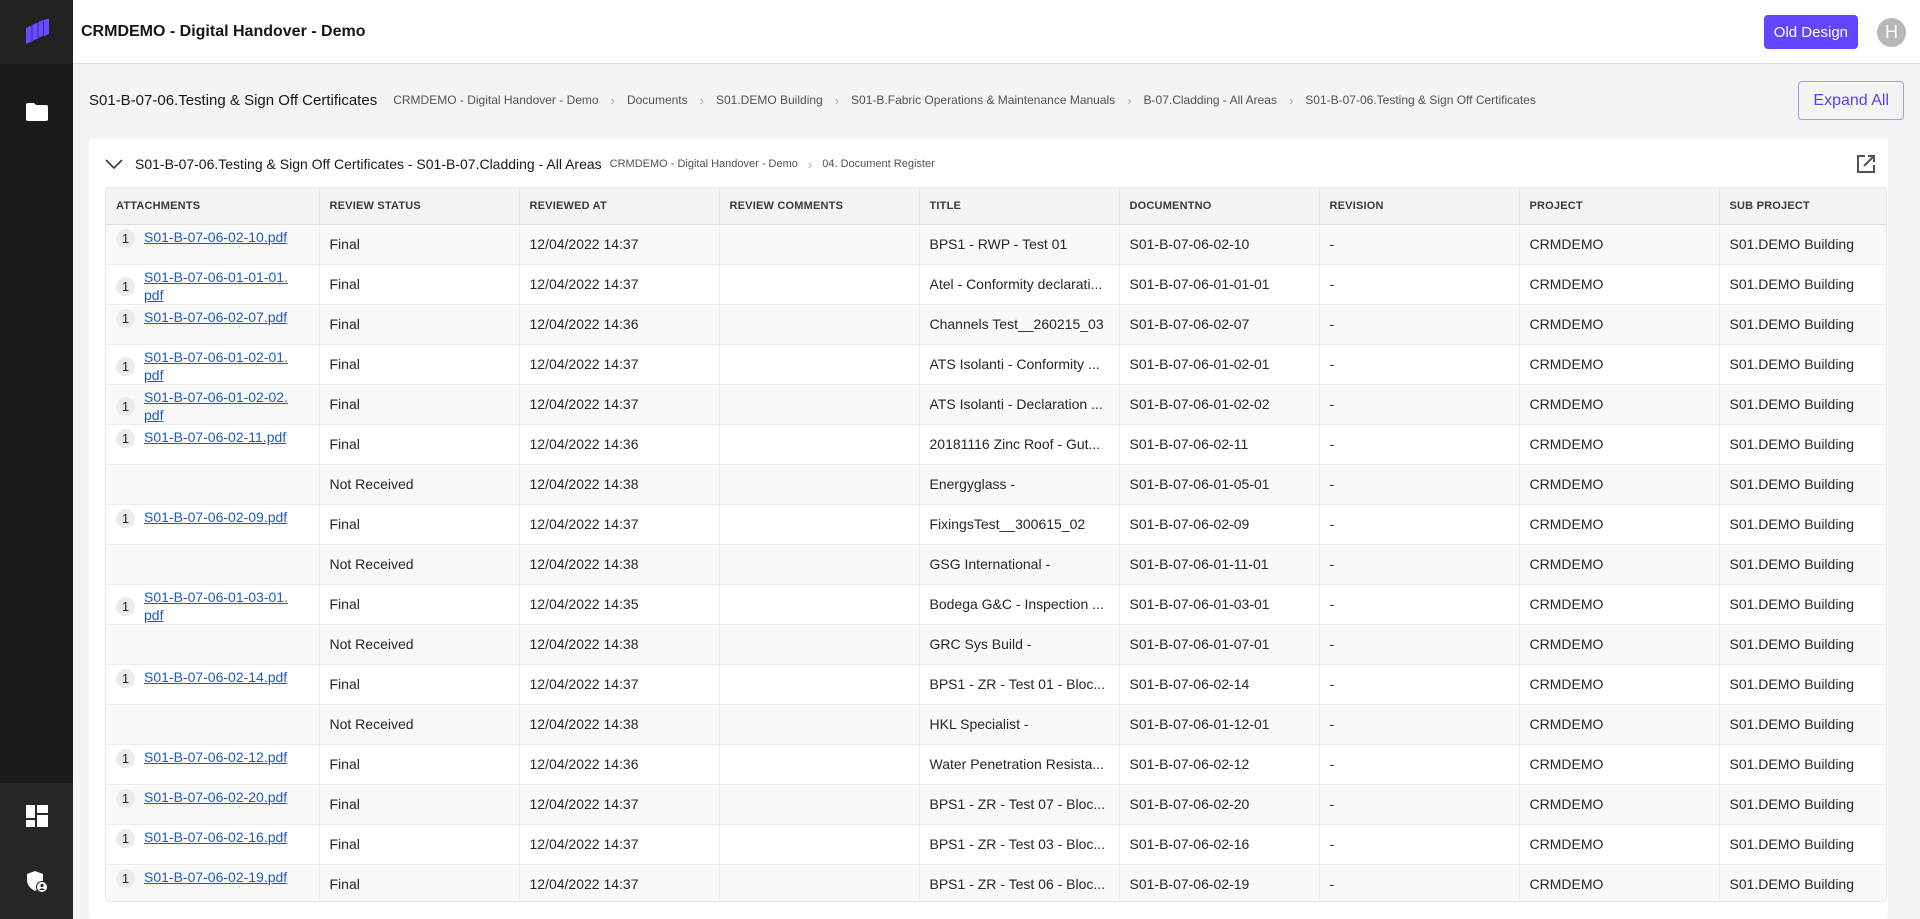  What do you see at coordinates (619, 484) in the screenshot?
I see `reviewed-at-cell: 12/04/2022 14:38` at bounding box center [619, 484].